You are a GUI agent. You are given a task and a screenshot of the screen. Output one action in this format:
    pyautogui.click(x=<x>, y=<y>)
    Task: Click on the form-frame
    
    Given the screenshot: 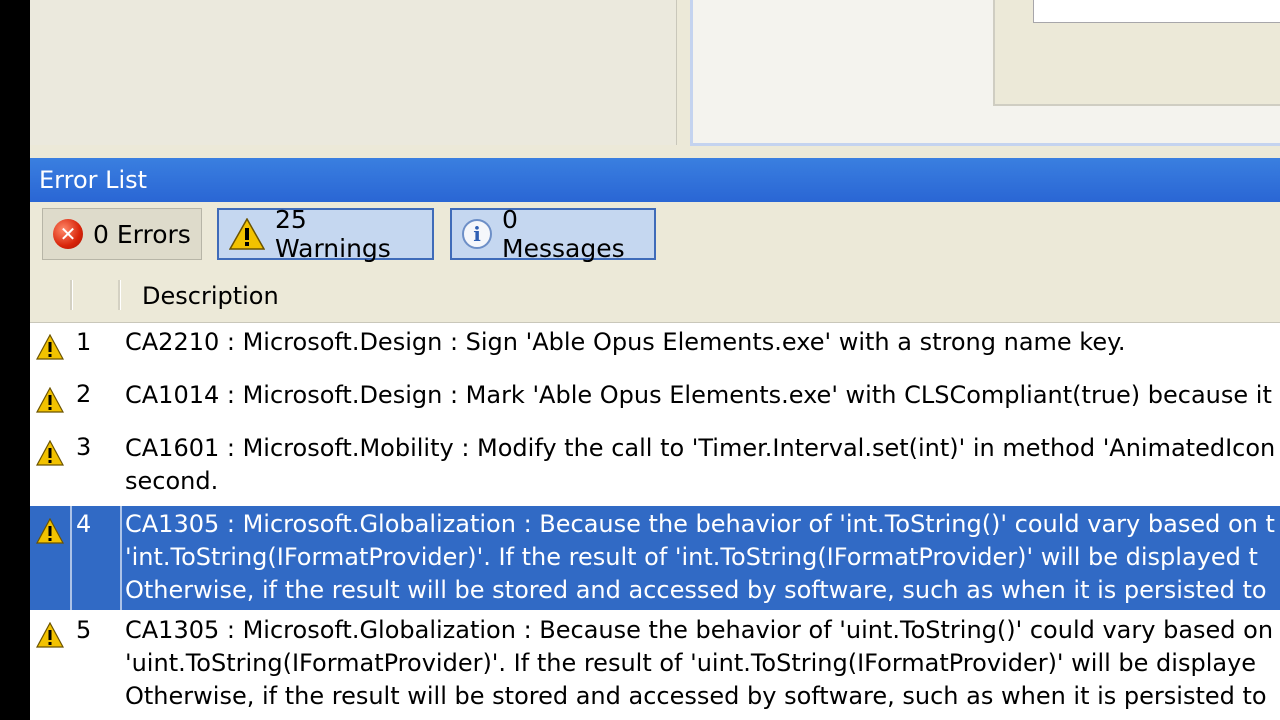 What is the action you would take?
    pyautogui.click(x=1136, y=53)
    